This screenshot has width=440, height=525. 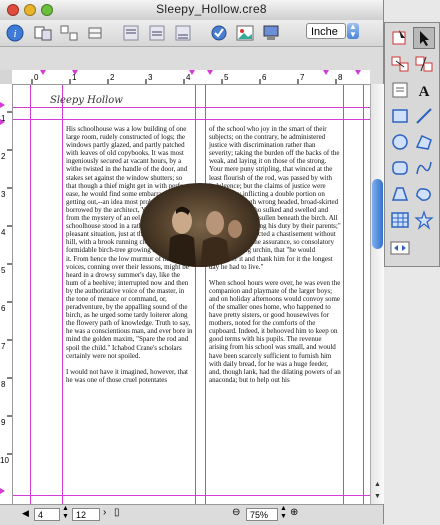 What do you see at coordinates (400, 220) in the screenshot?
I see `table-tool-icon` at bounding box center [400, 220].